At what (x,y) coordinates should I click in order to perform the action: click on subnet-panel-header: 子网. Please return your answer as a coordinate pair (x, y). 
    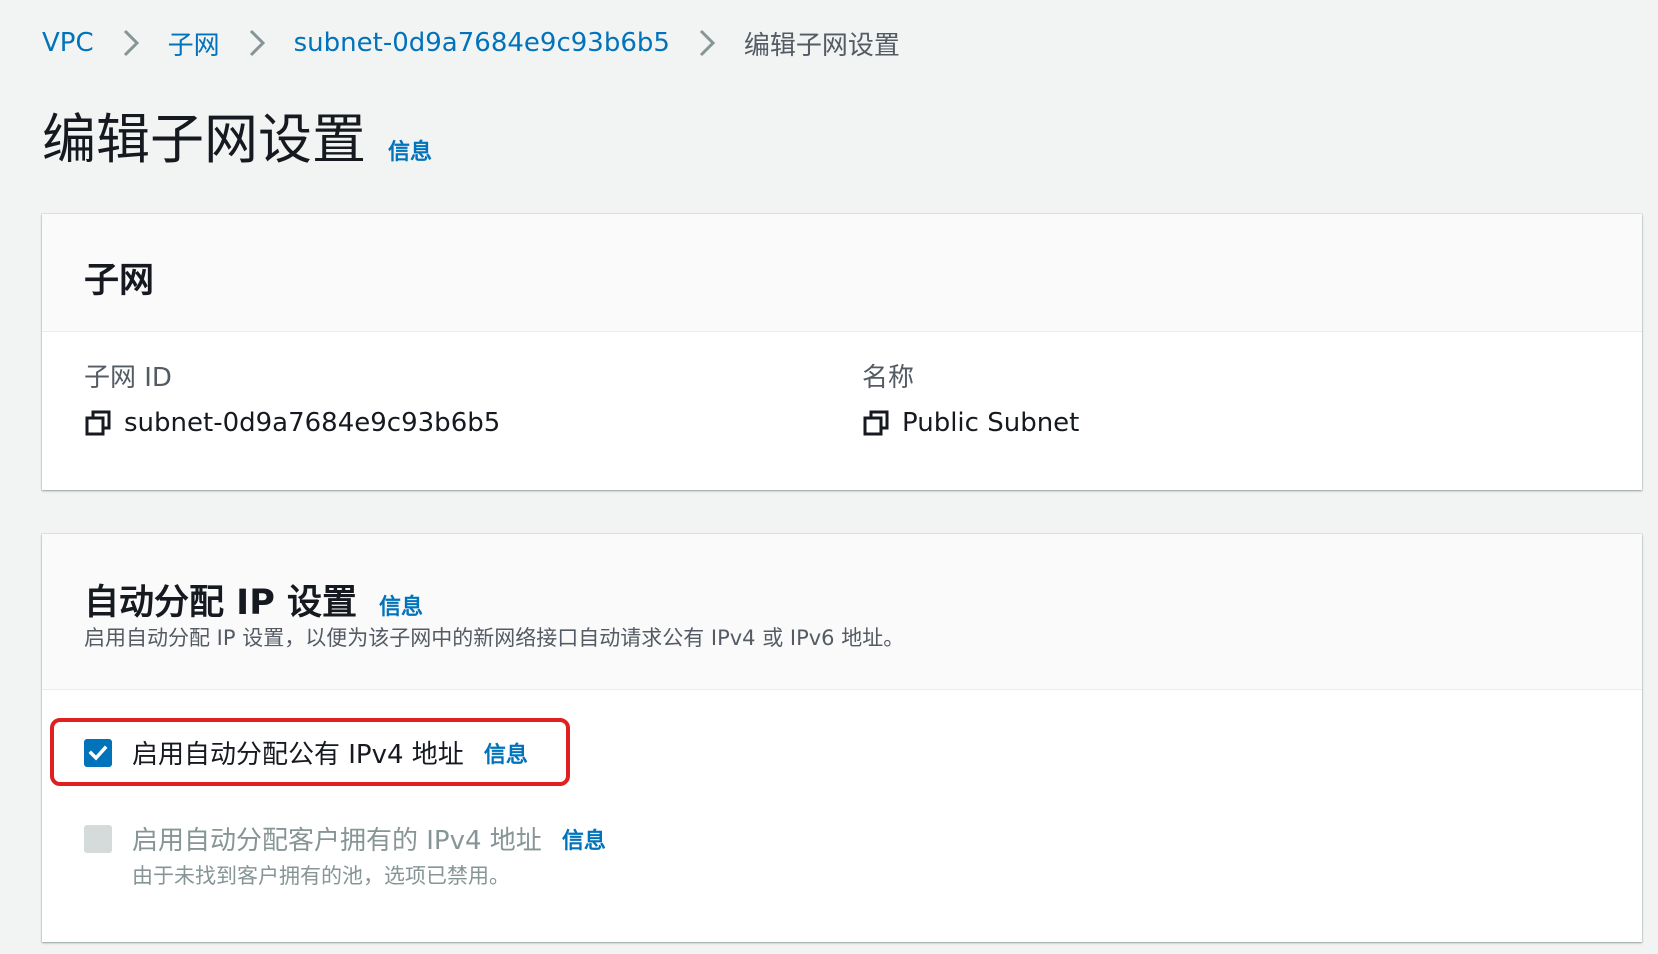
    Looking at the image, I should click on (842, 273).